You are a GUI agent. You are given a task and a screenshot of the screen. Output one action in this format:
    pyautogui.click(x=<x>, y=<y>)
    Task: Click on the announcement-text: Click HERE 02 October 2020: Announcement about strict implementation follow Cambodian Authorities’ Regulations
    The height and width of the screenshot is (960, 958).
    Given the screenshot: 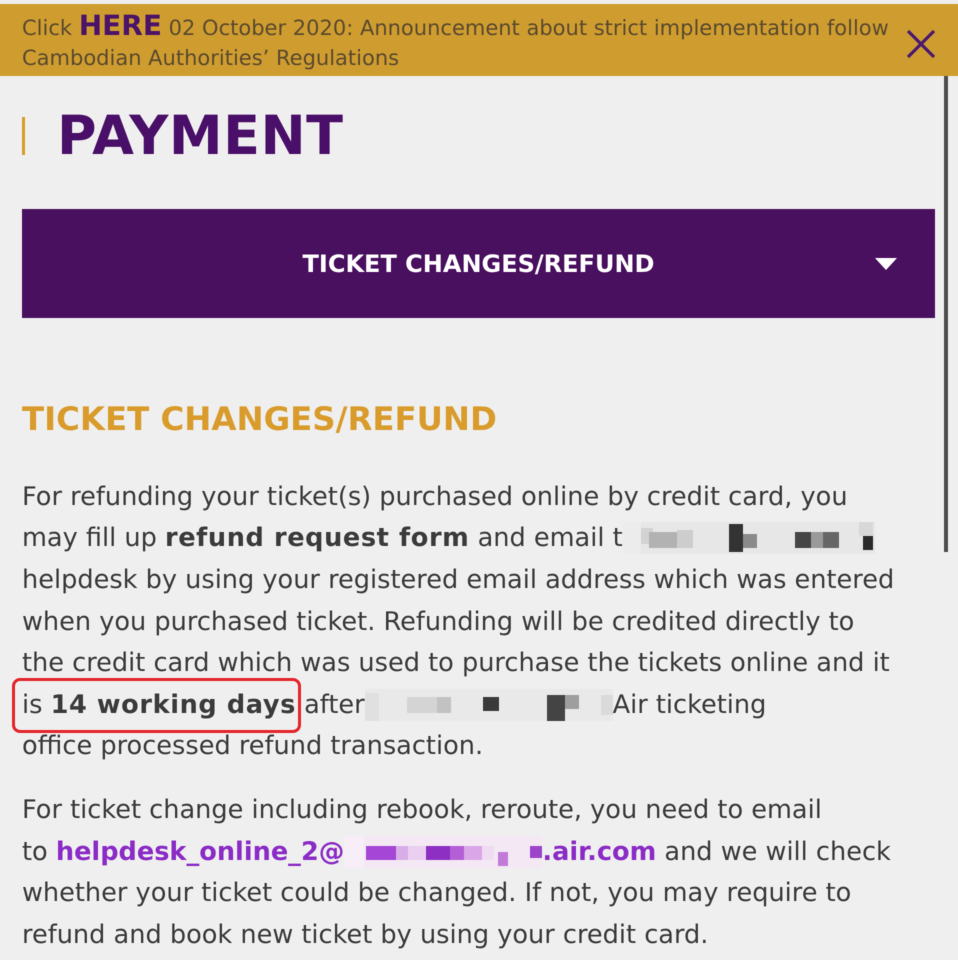 What is the action you would take?
    pyautogui.click(x=456, y=42)
    